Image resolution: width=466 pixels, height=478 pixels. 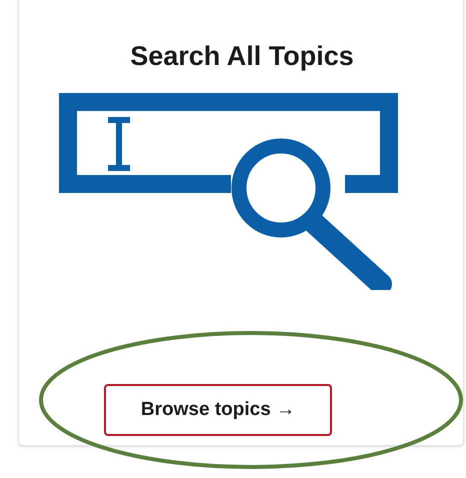 What do you see at coordinates (242, 56) in the screenshot?
I see `card-title: Search All Topics` at bounding box center [242, 56].